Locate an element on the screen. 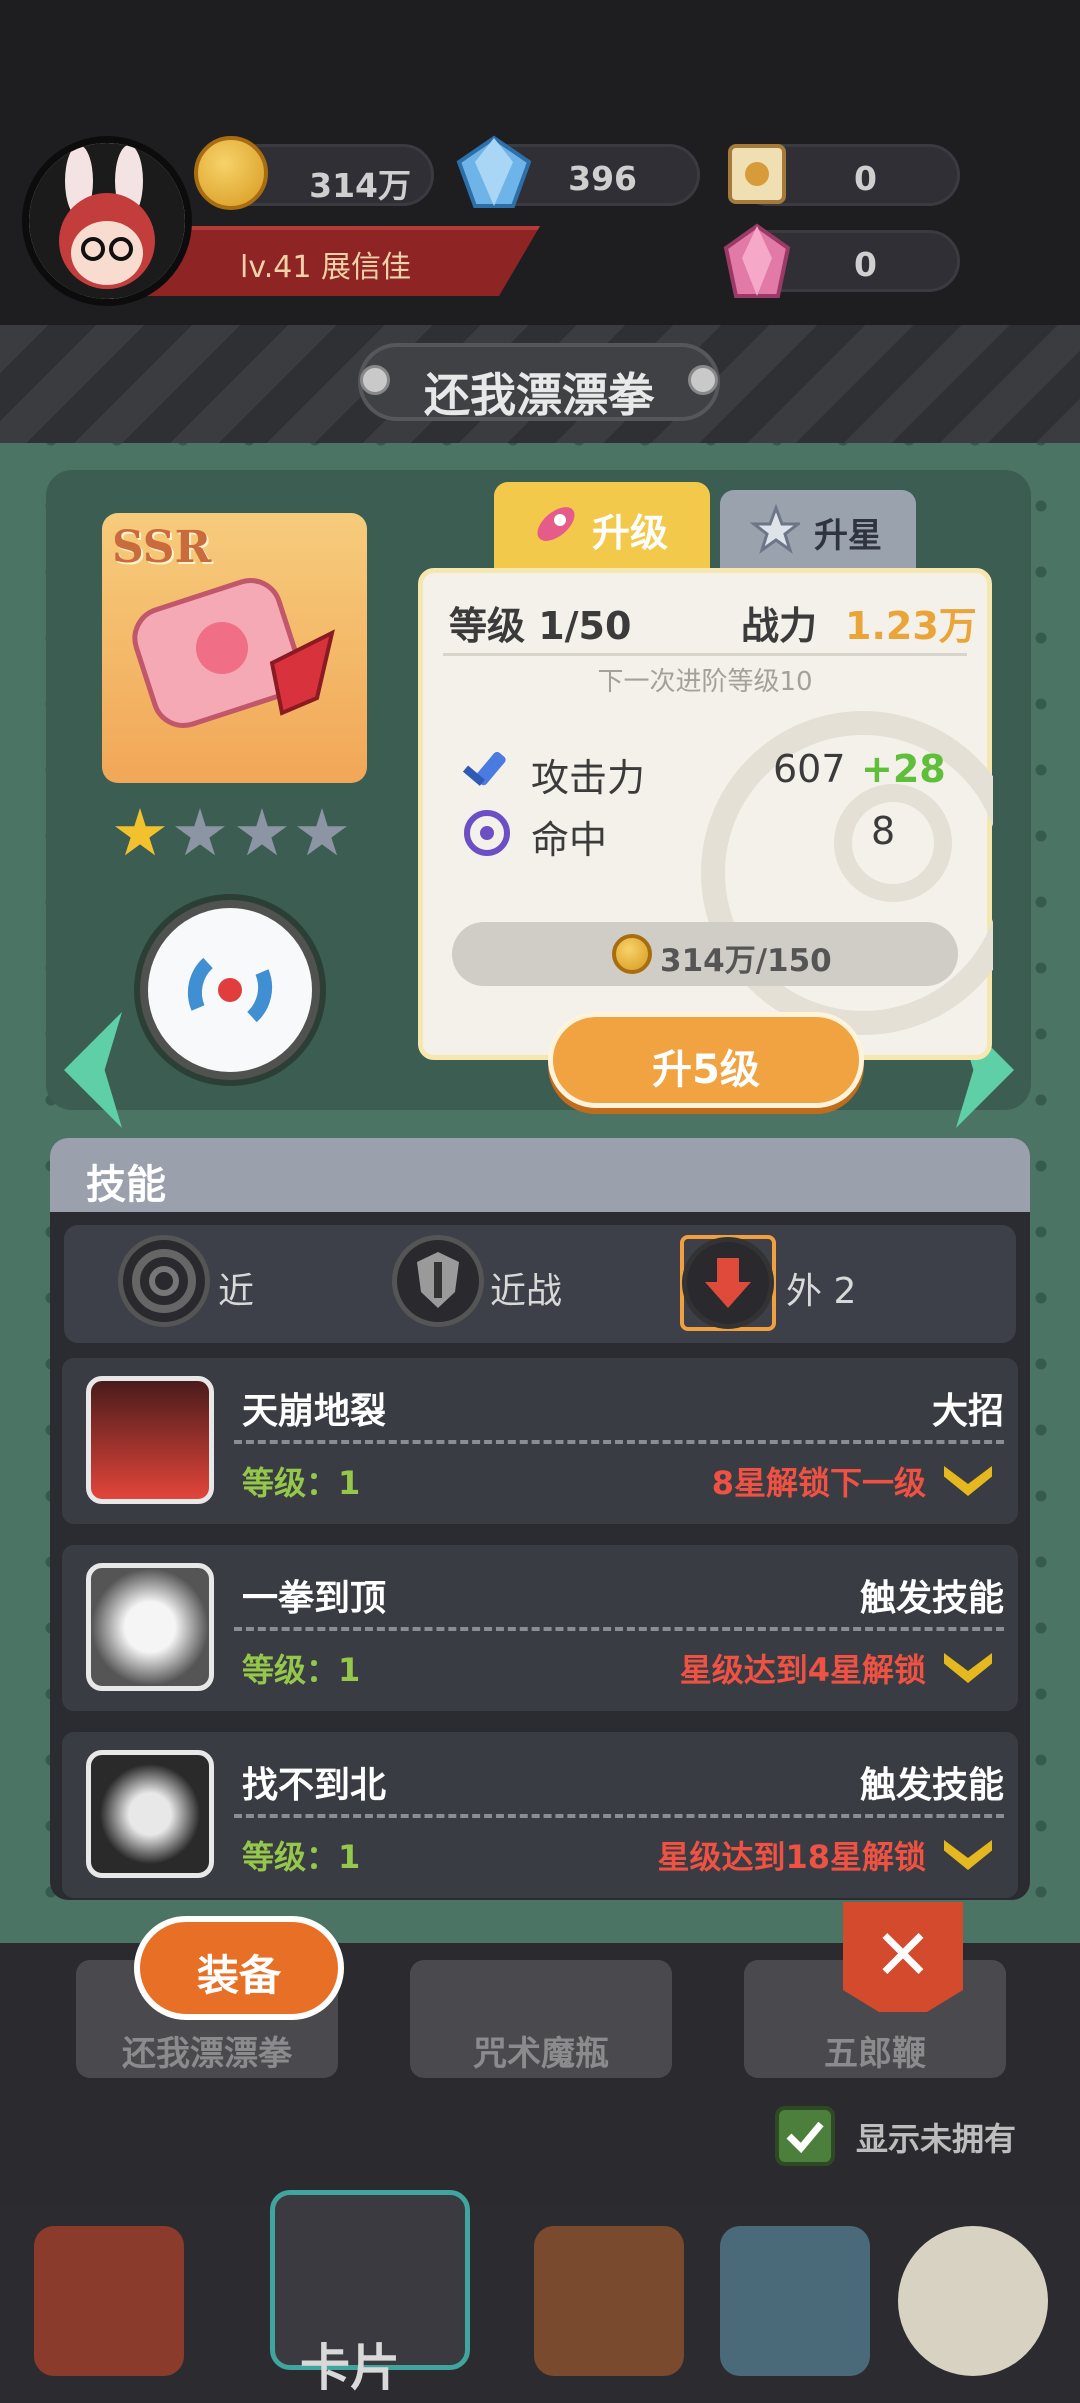 The width and height of the screenshot is (1080, 2403). page-title: 还我漂漂拳 is located at coordinates (539, 395).